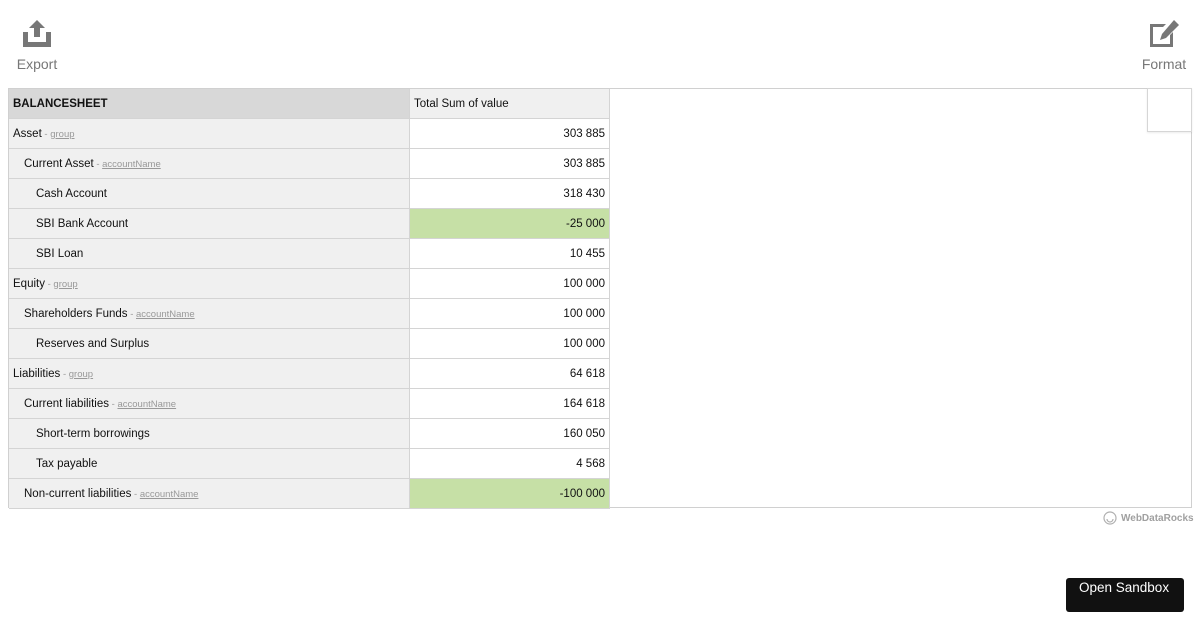 This screenshot has width=1200, height=630. I want to click on row-header-cell: Cash Account, so click(209, 193).